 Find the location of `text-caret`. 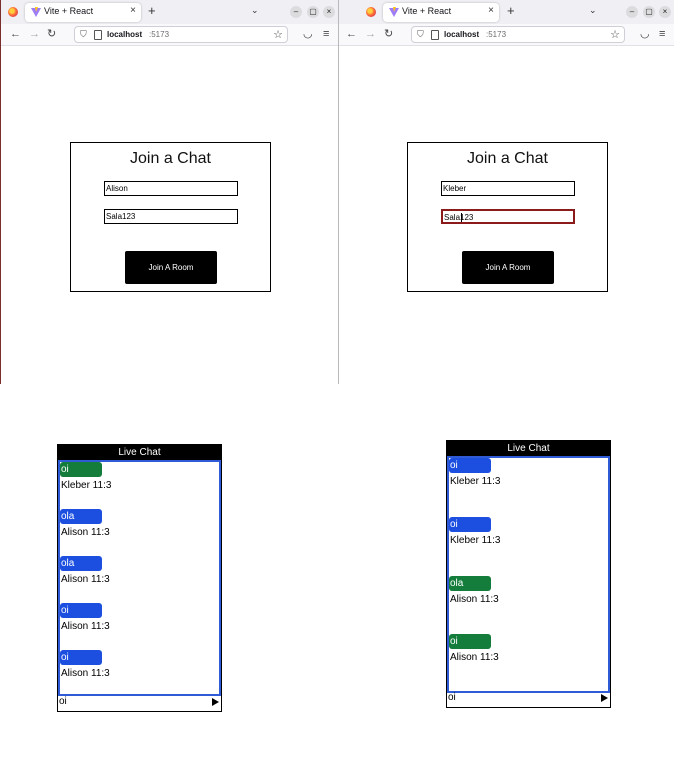

text-caret is located at coordinates (461, 217).